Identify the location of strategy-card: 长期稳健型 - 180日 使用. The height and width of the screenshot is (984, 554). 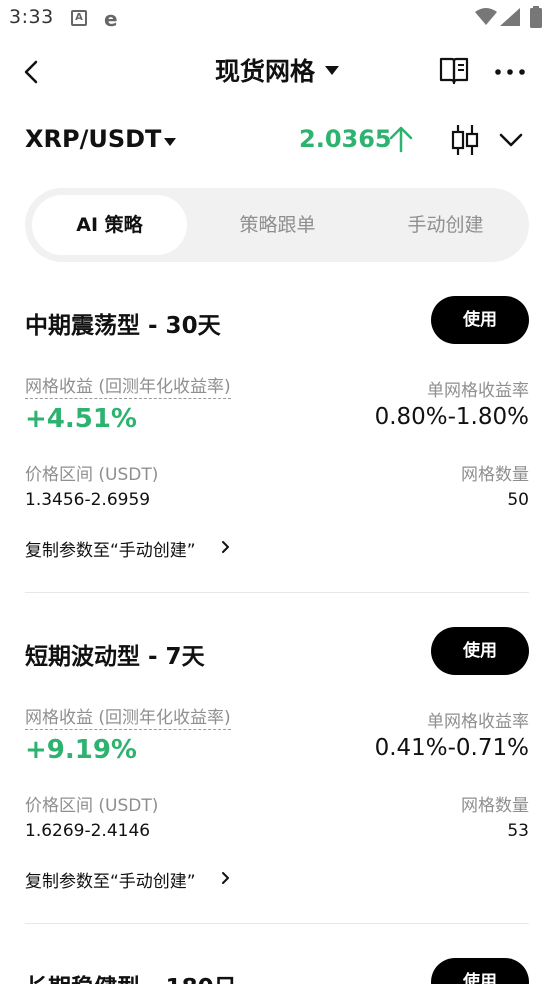
(277, 971).